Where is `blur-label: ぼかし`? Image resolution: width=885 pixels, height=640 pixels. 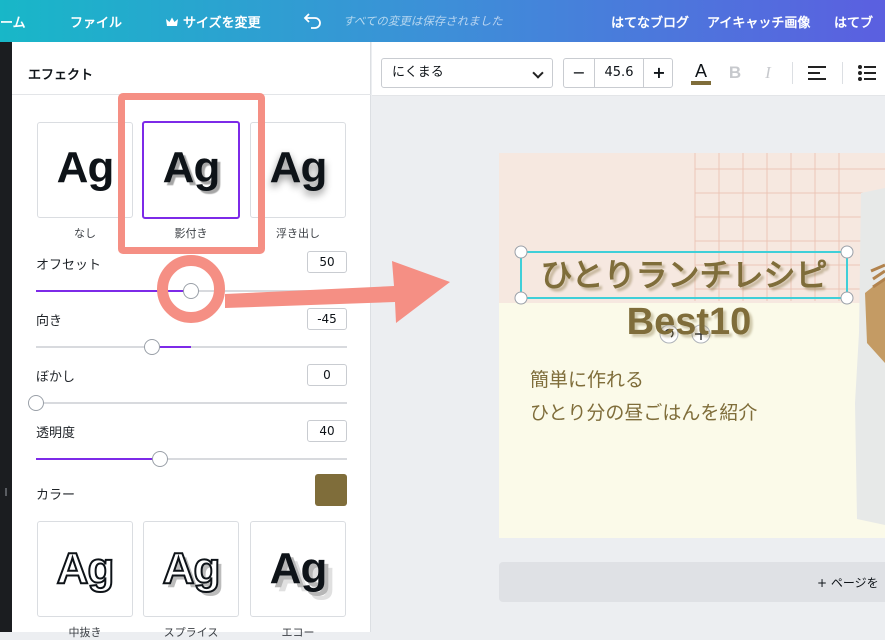
blur-label: ぼかし is located at coordinates (56, 377).